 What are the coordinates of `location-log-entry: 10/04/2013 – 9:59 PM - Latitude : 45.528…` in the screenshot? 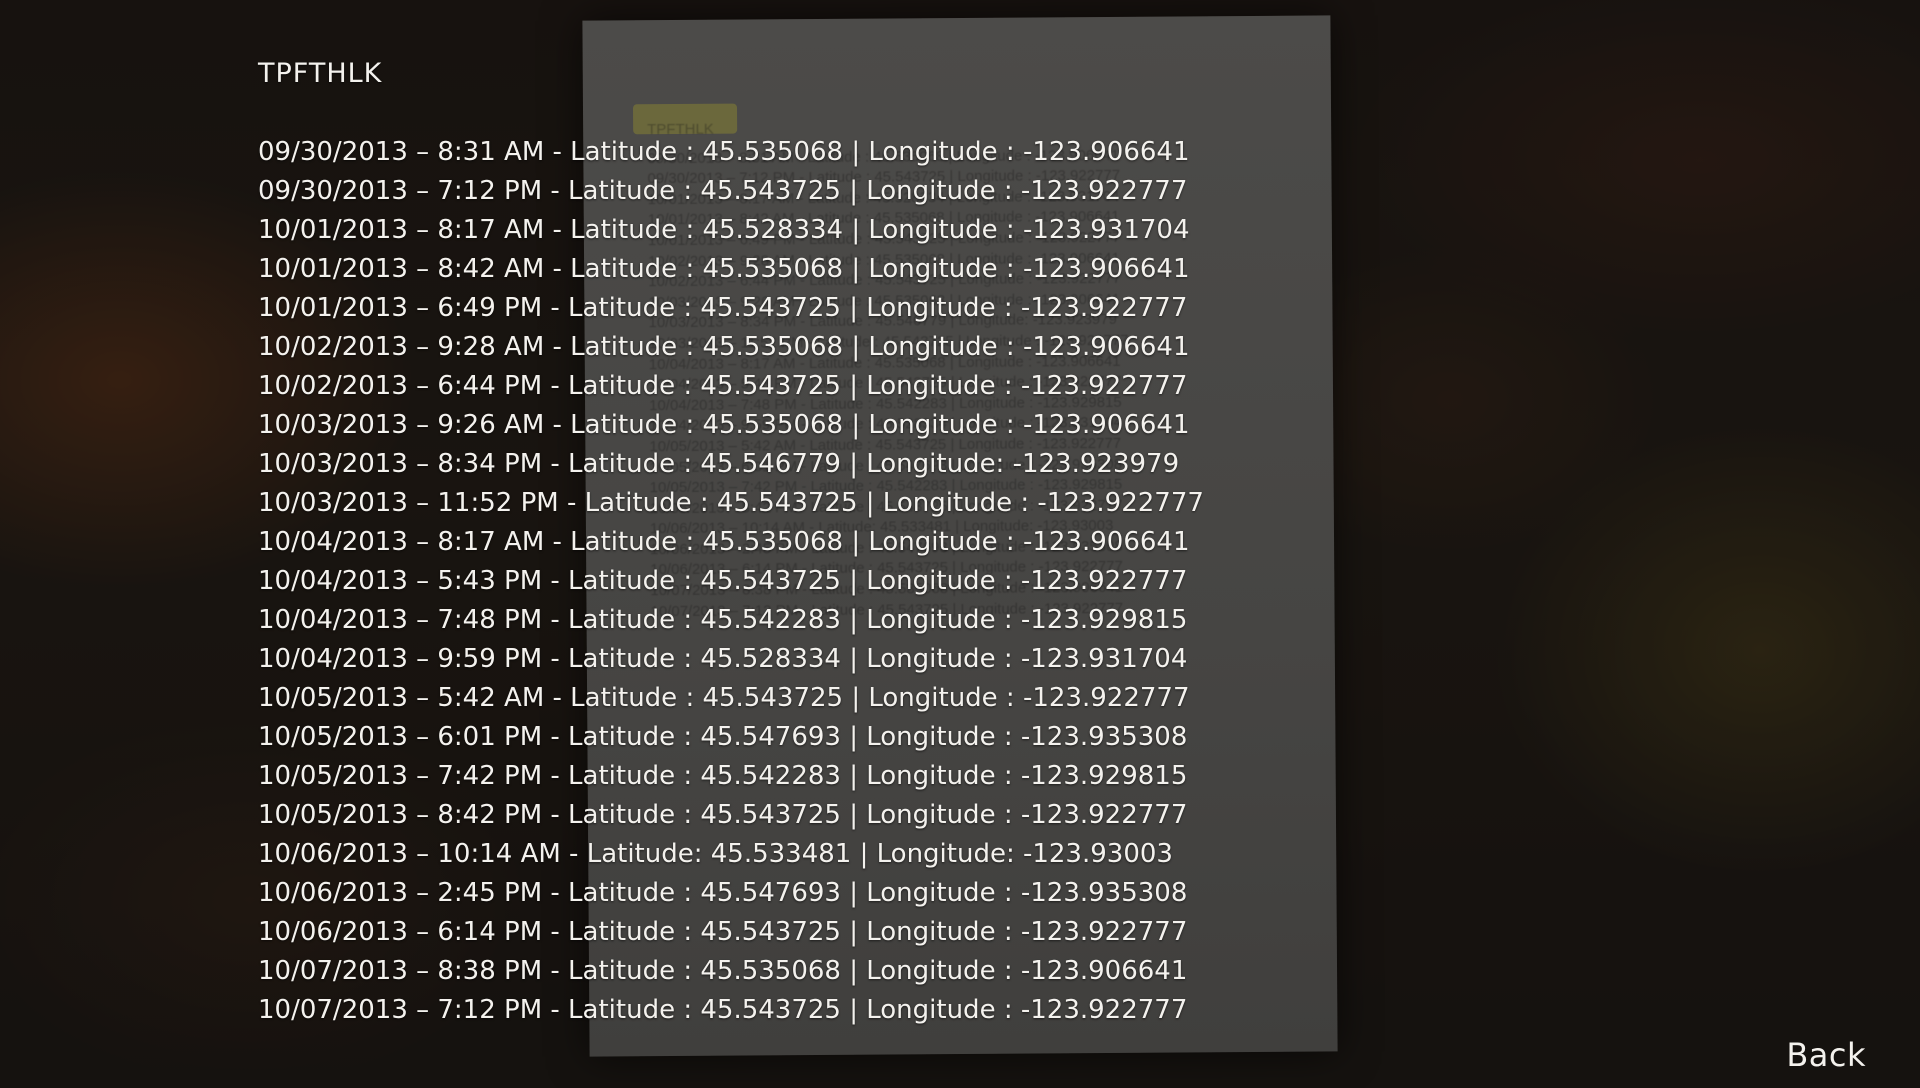 It's located at (723, 659).